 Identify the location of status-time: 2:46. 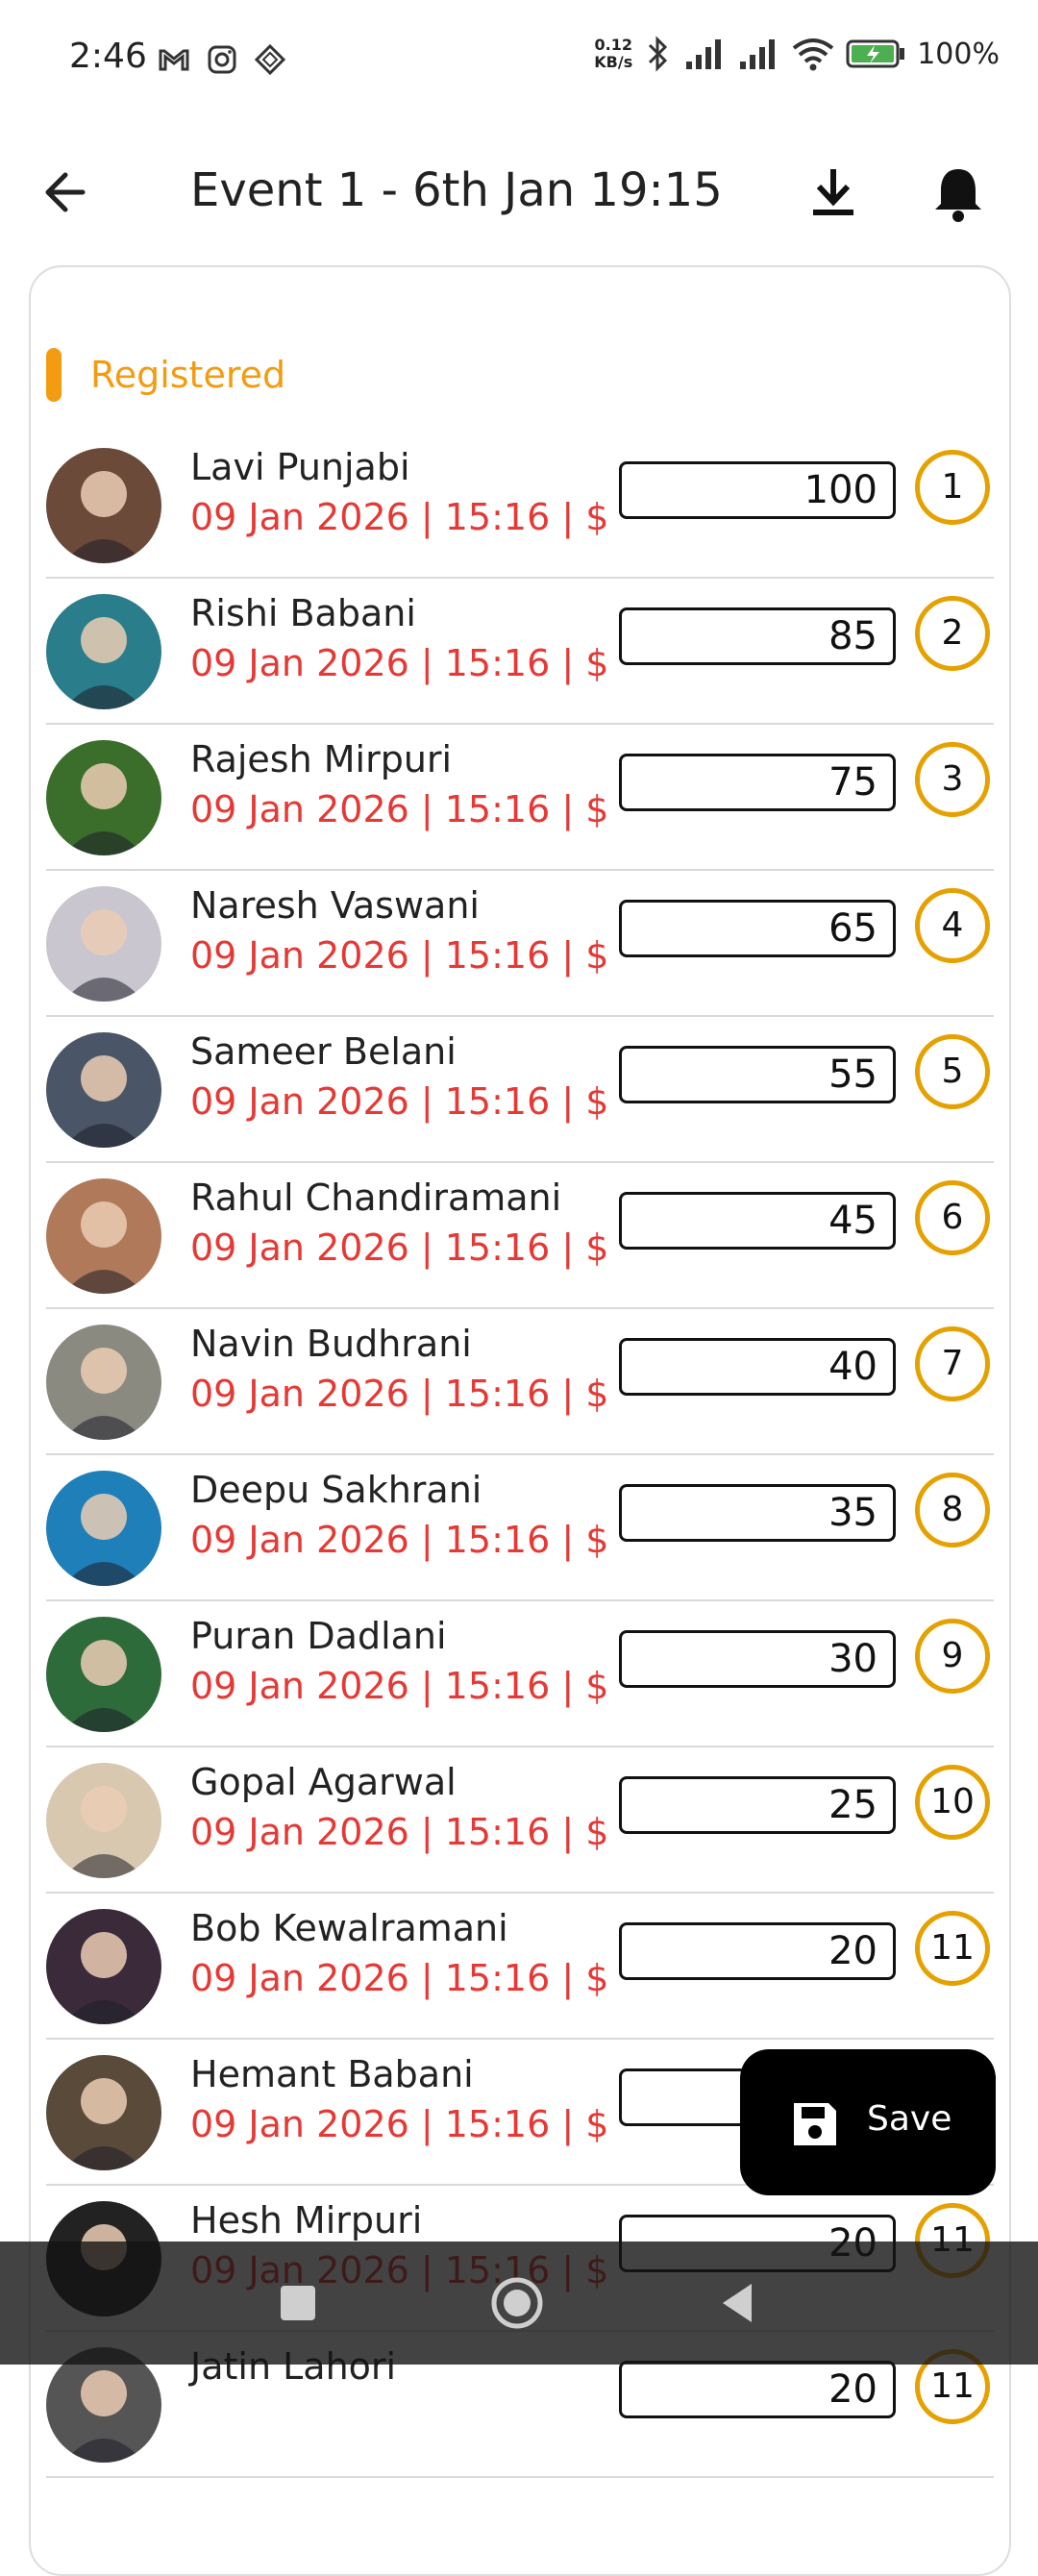
(108, 57).